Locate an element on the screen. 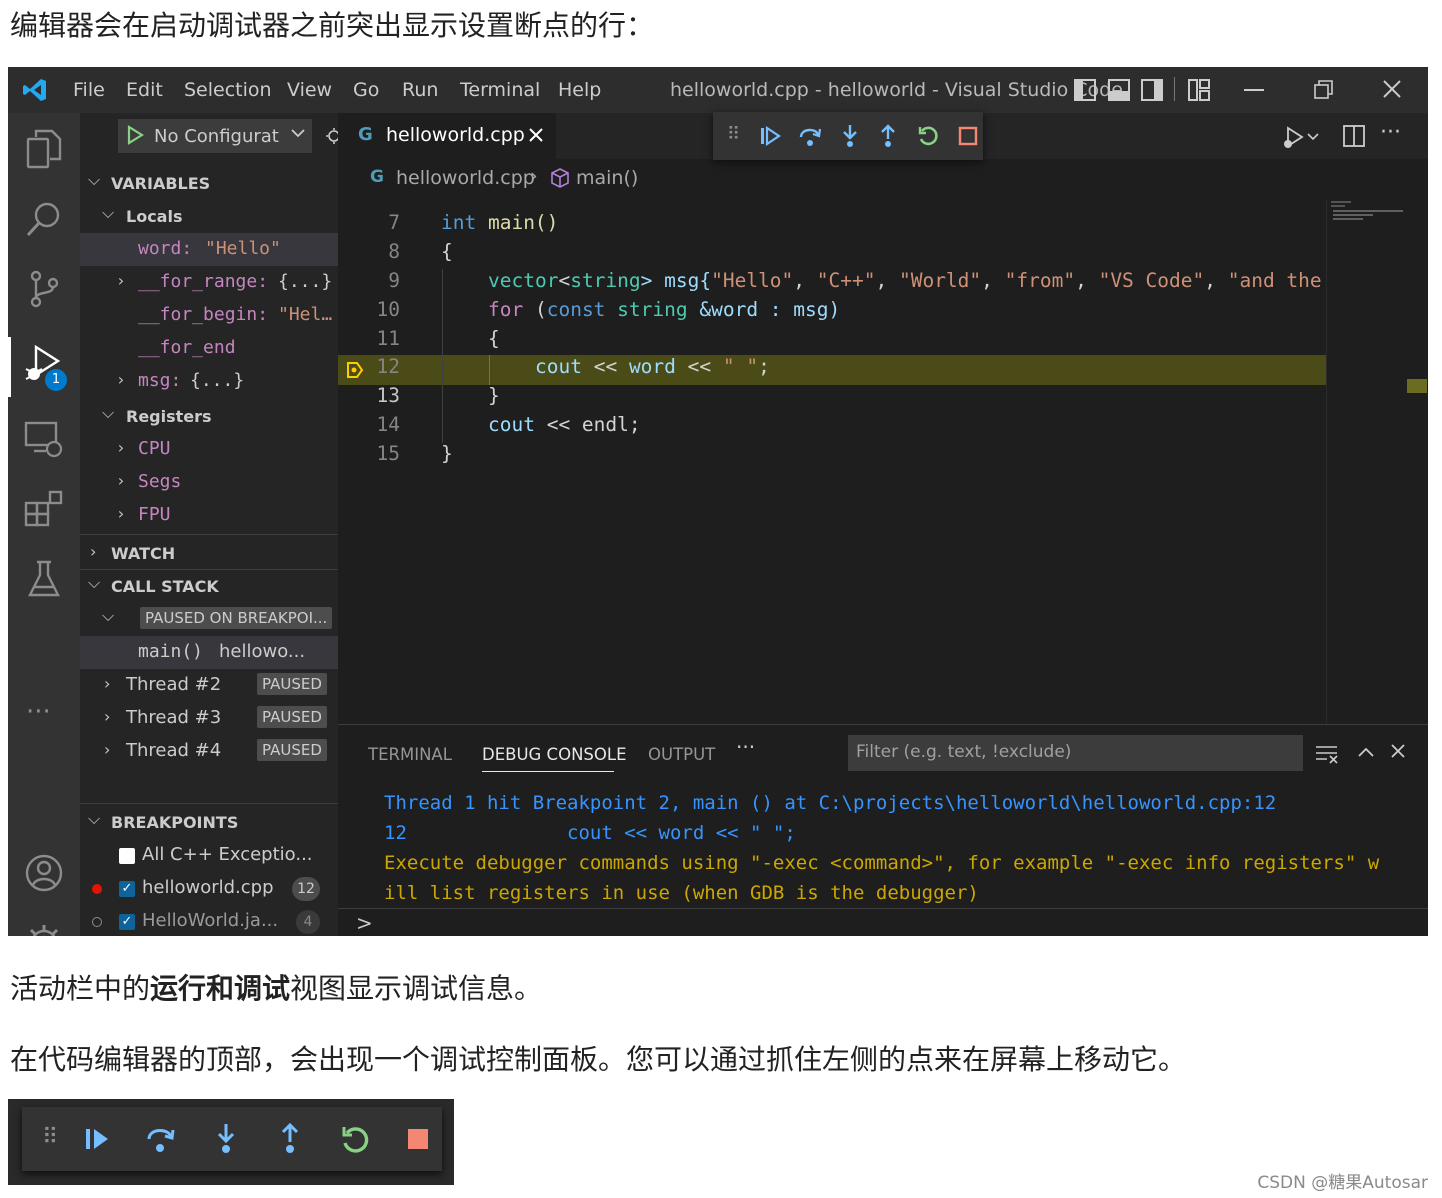  remote-explorer-icon is located at coordinates (44, 439).